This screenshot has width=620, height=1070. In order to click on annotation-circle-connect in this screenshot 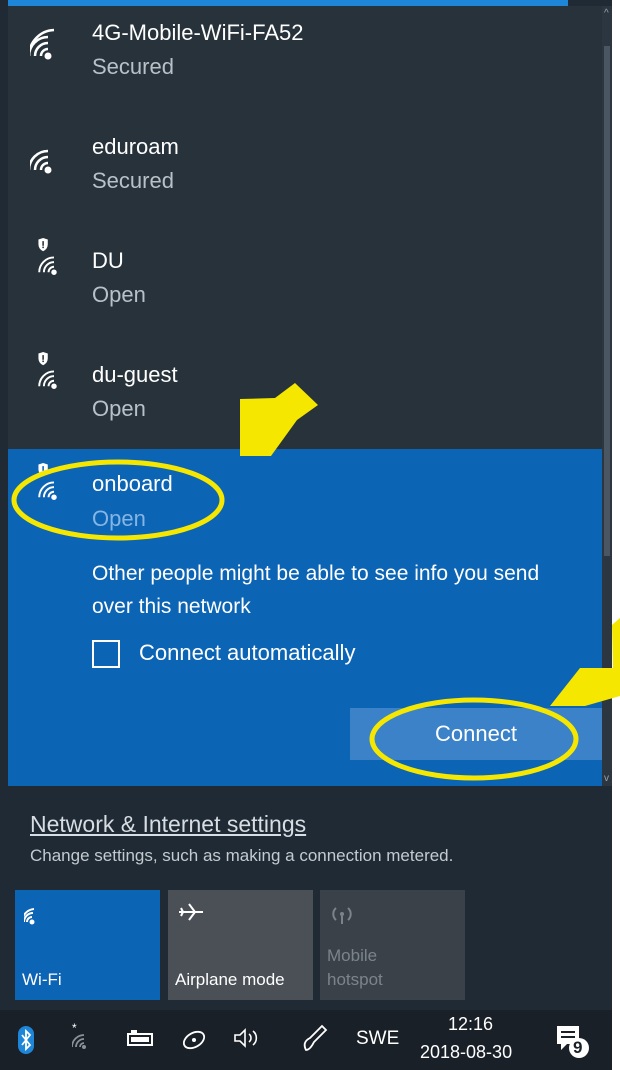, I will do `click(474, 739)`.